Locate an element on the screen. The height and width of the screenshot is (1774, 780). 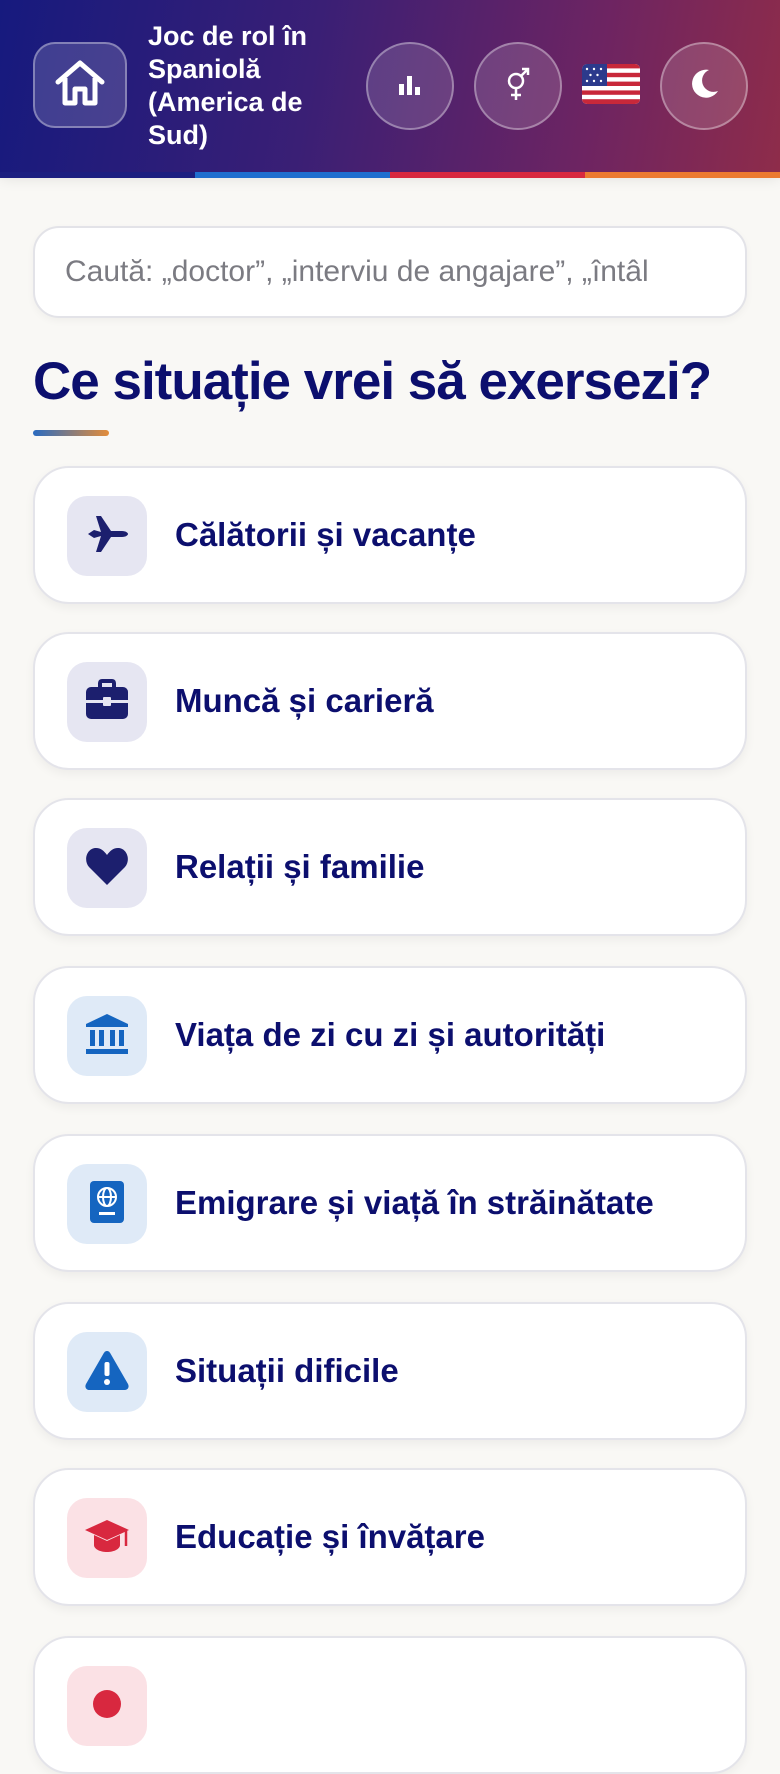
home-icon is located at coordinates (80, 85).